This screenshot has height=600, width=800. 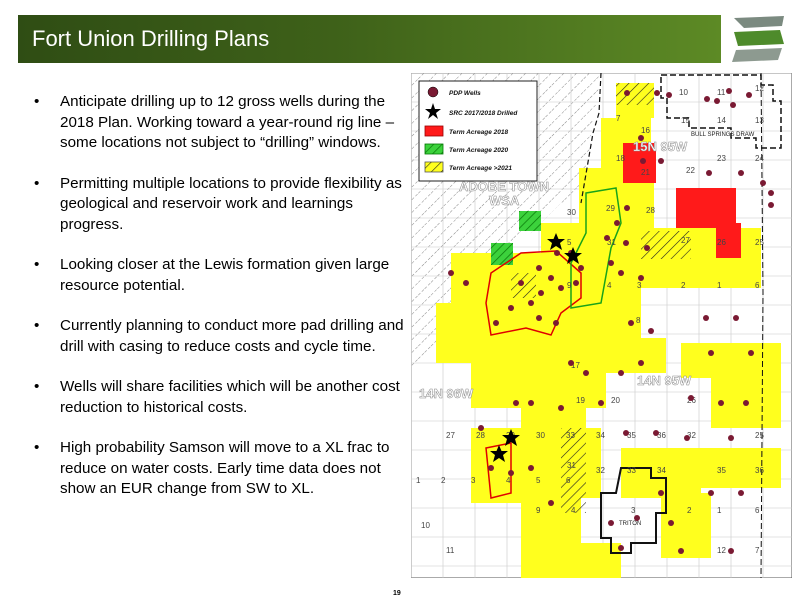 I want to click on section-number: 7, so click(x=618, y=118).